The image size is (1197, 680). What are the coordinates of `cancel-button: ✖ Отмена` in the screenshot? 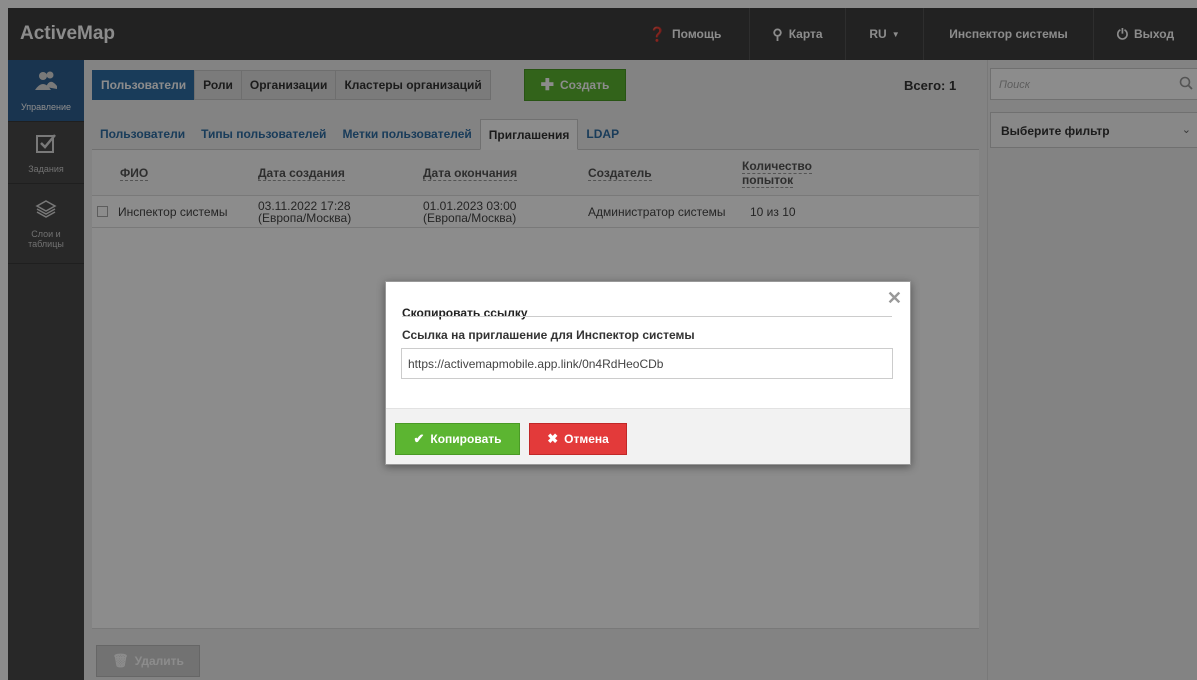 It's located at (578, 439).